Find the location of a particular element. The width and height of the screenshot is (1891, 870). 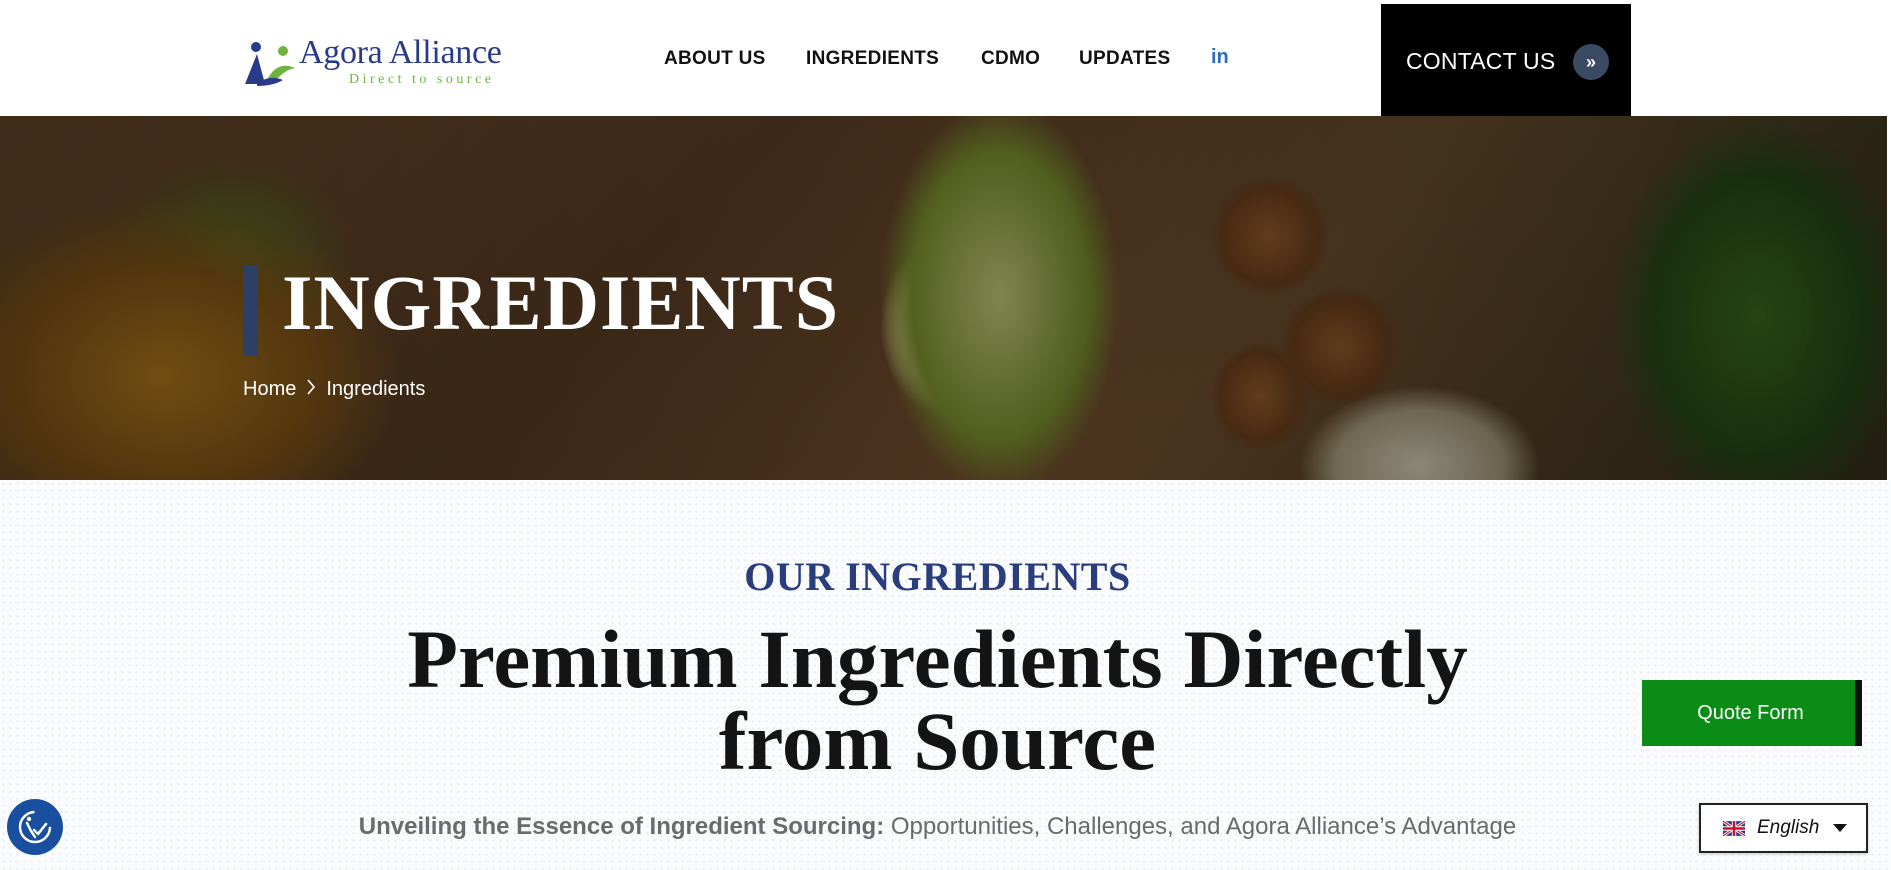

contact-us-label: CONTACT US is located at coordinates (1481, 61).